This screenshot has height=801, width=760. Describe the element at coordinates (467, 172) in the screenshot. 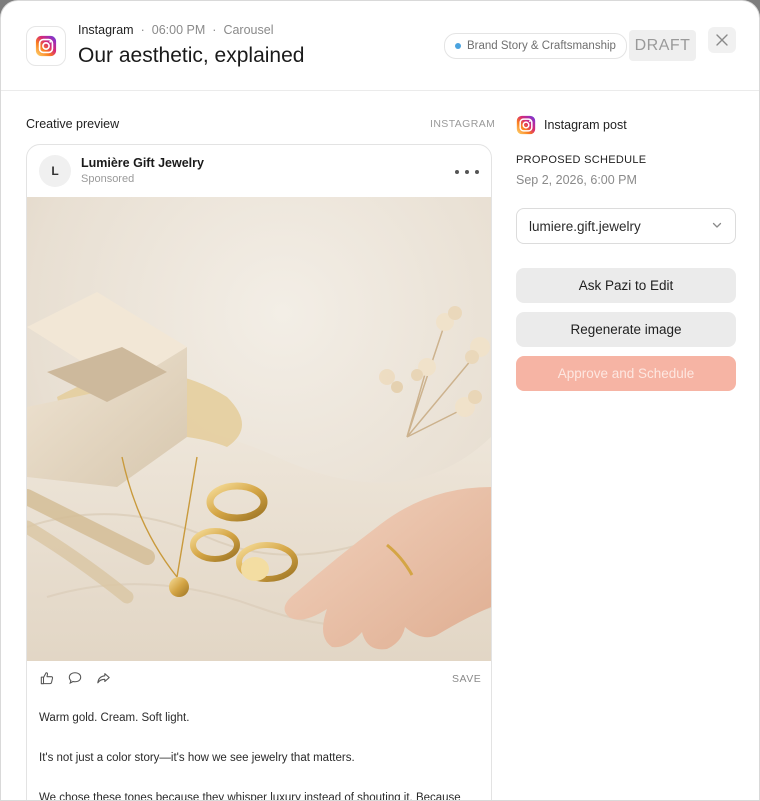

I see `more-icon` at that location.